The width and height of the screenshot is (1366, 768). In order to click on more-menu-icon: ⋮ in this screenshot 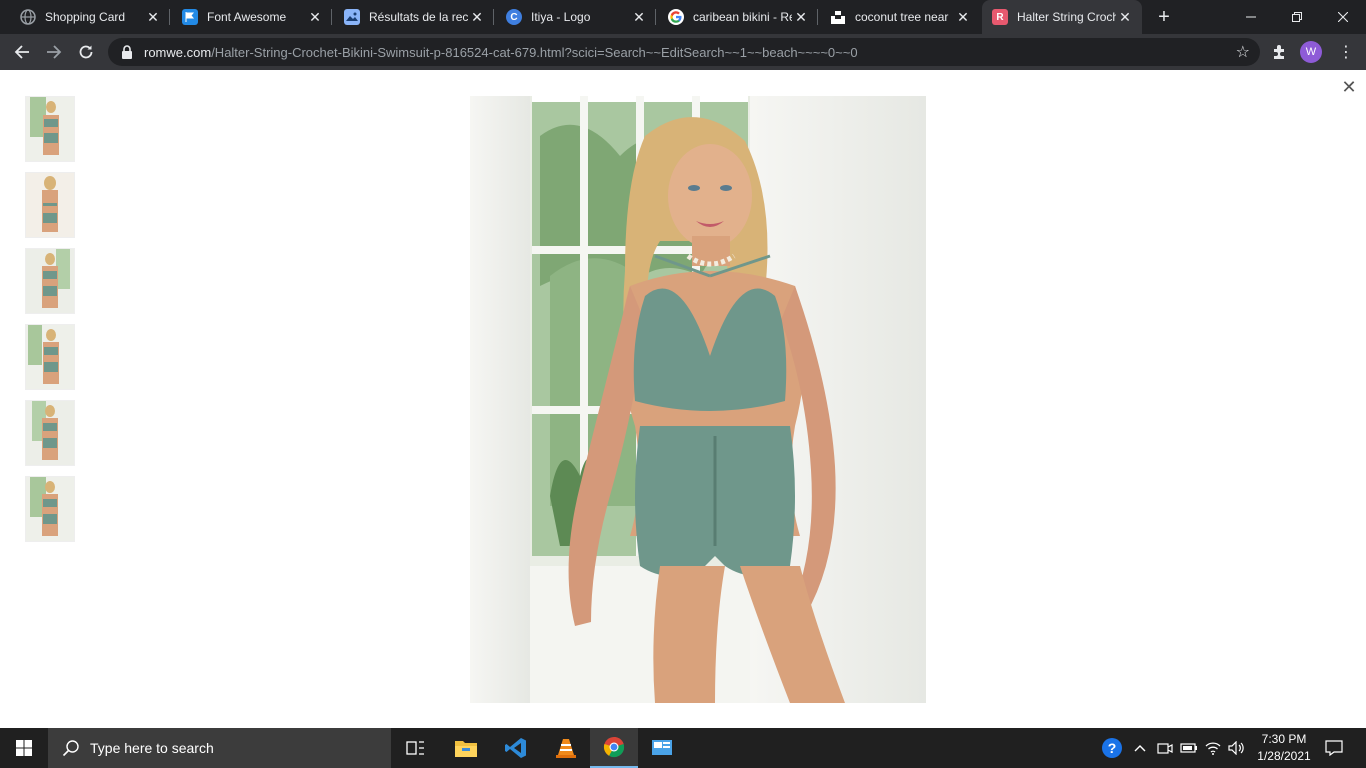, I will do `click(1346, 52)`.